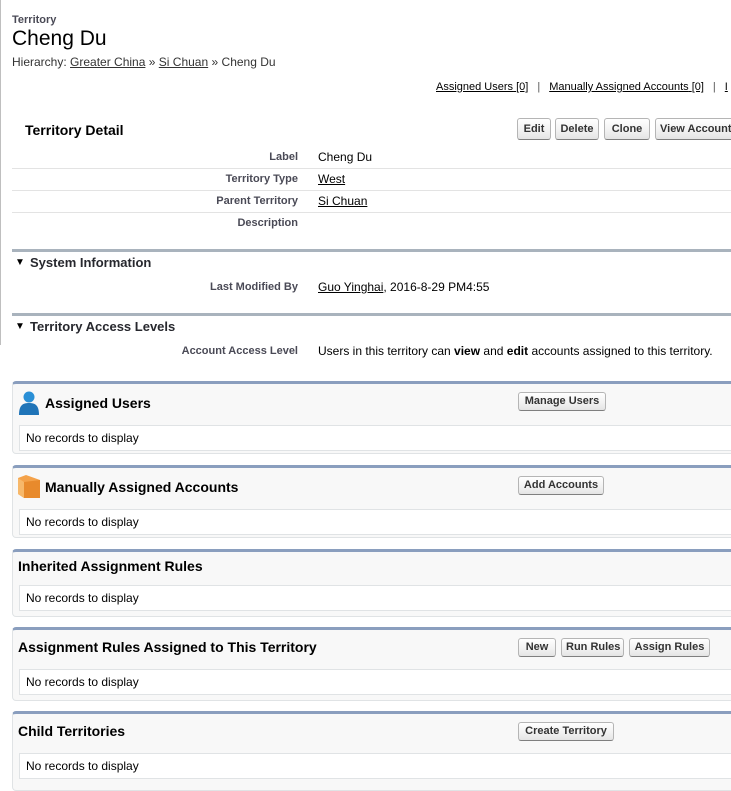  What do you see at coordinates (561, 485) in the screenshot?
I see `add-accounts-button: Add Accounts` at bounding box center [561, 485].